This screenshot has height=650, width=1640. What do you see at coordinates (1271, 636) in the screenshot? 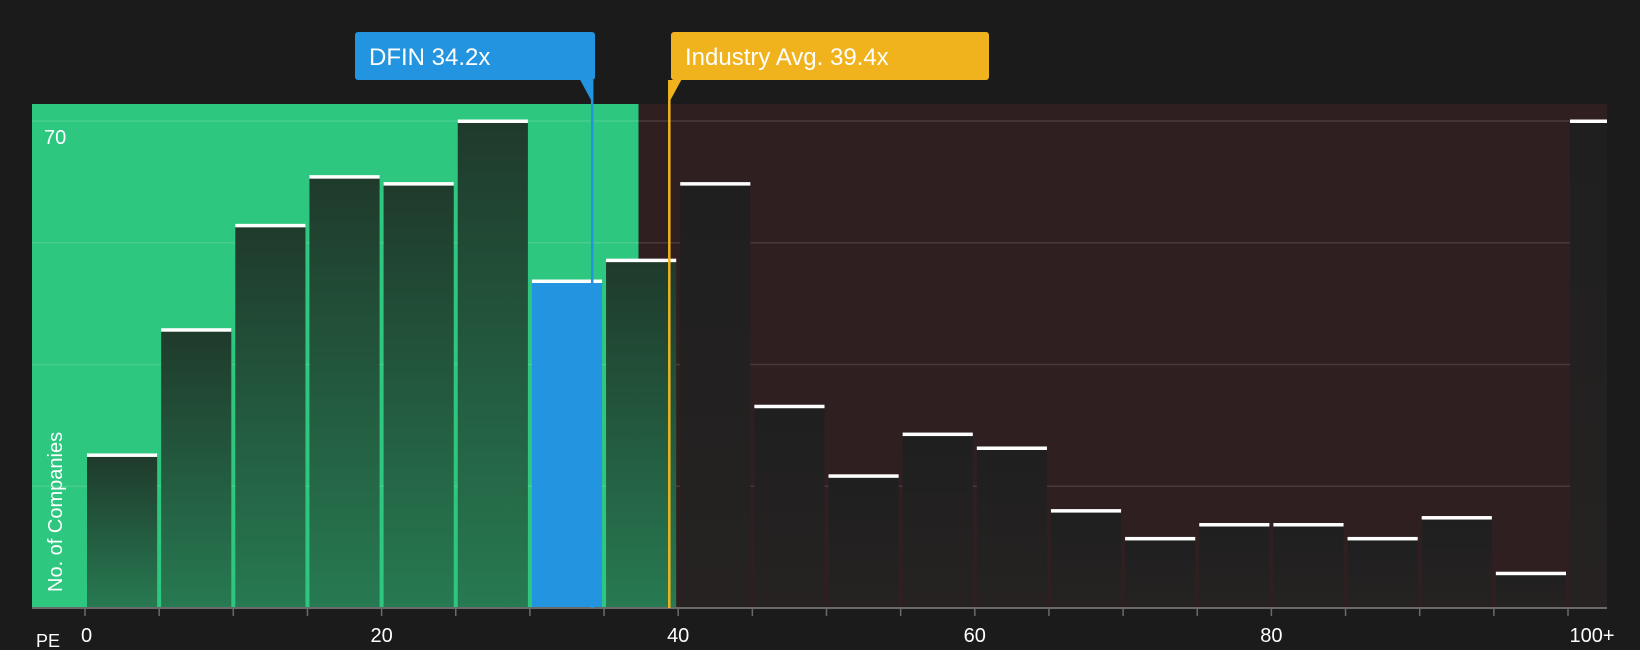
I see `x-tick-label: 80` at bounding box center [1271, 636].